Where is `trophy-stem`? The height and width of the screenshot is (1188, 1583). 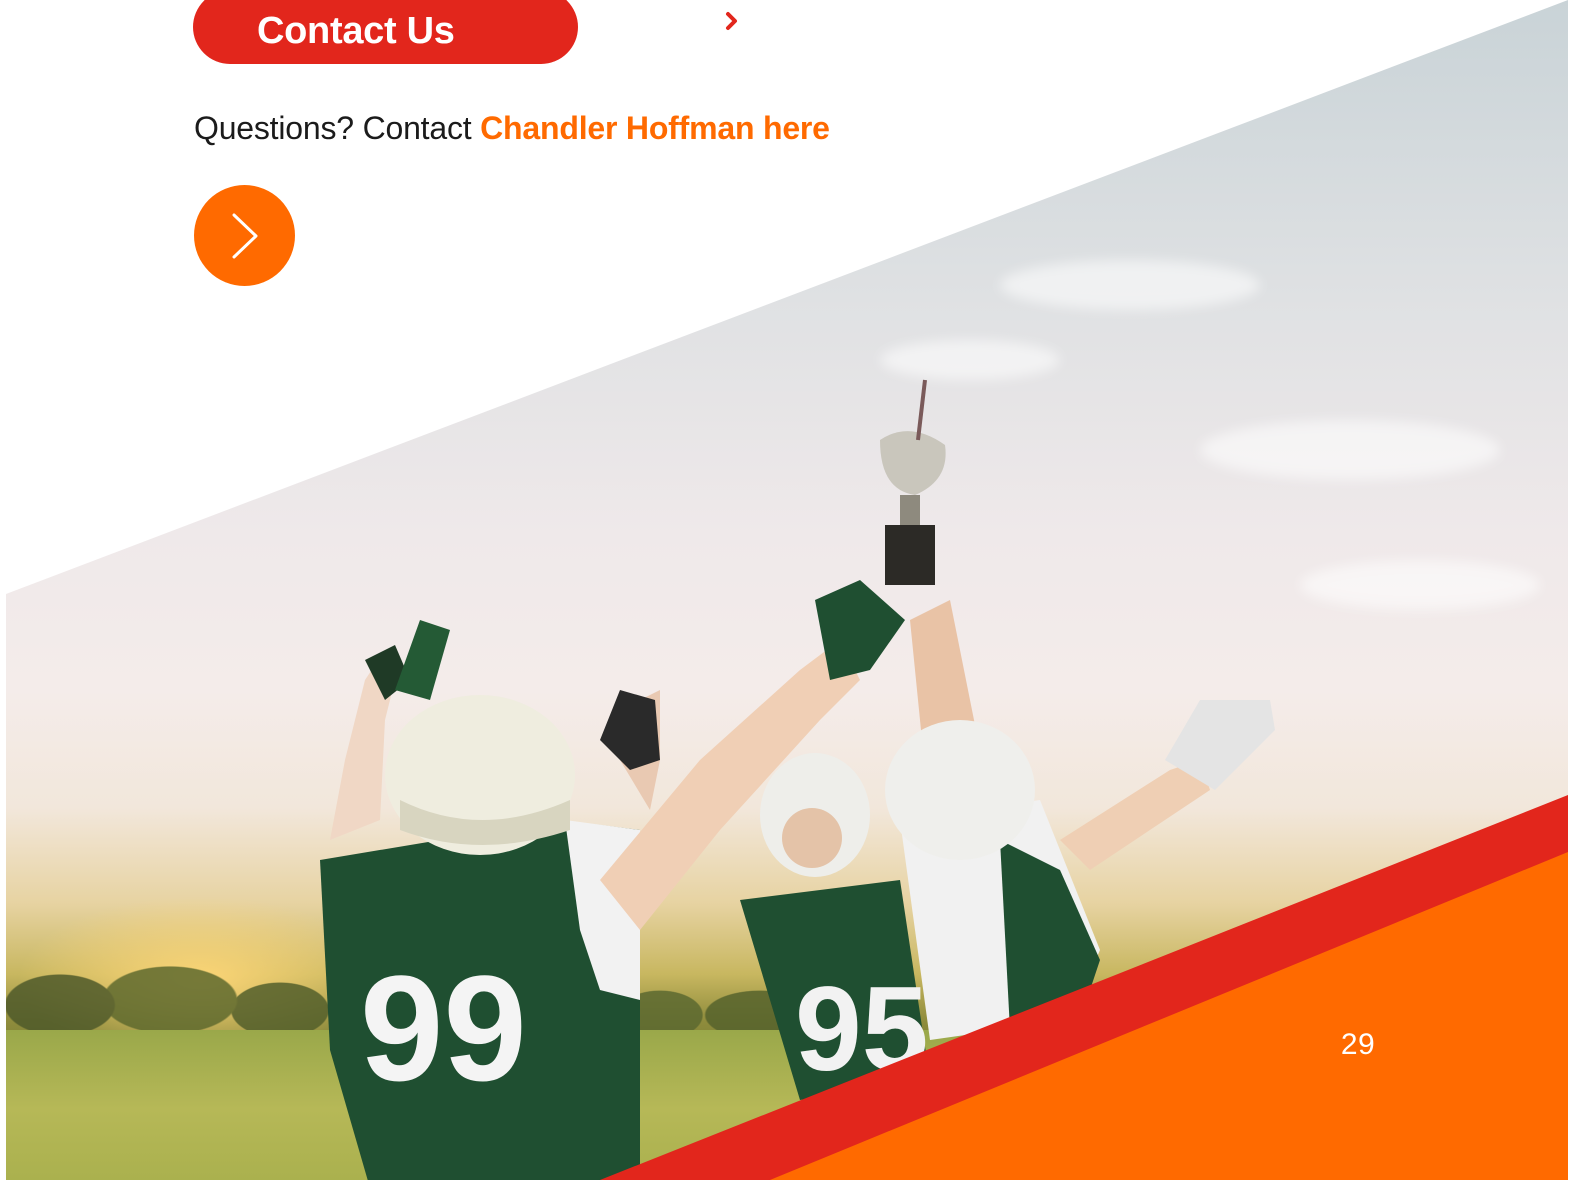 trophy-stem is located at coordinates (910, 510).